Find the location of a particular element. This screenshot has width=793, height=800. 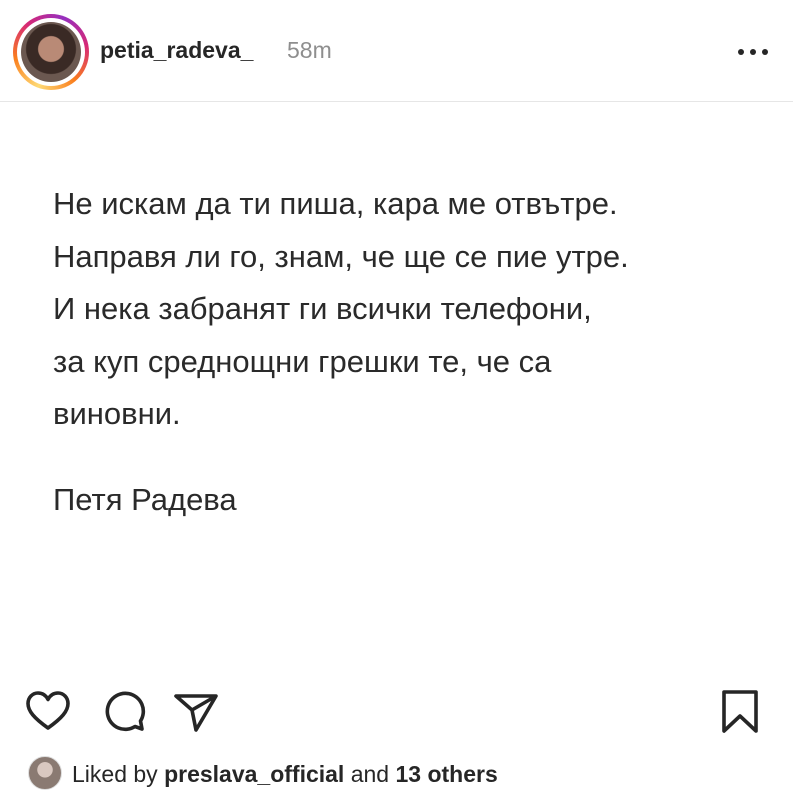

comment-button is located at coordinates (124, 712).